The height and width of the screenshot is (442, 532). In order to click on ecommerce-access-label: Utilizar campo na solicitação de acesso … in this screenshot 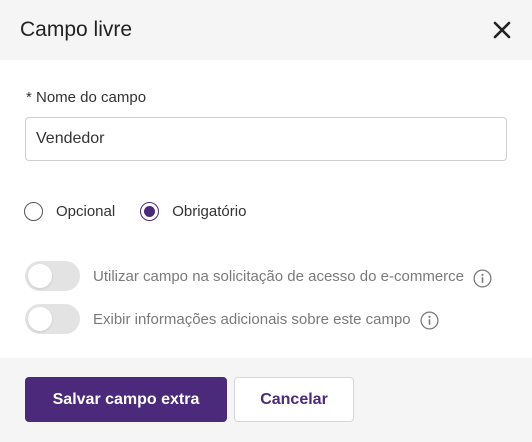, I will do `click(278, 276)`.